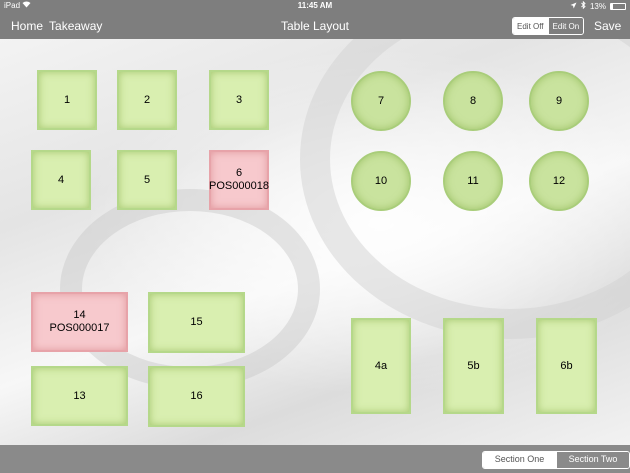 This screenshot has height=473, width=630. I want to click on section-one-tab: Section One, so click(519, 460).